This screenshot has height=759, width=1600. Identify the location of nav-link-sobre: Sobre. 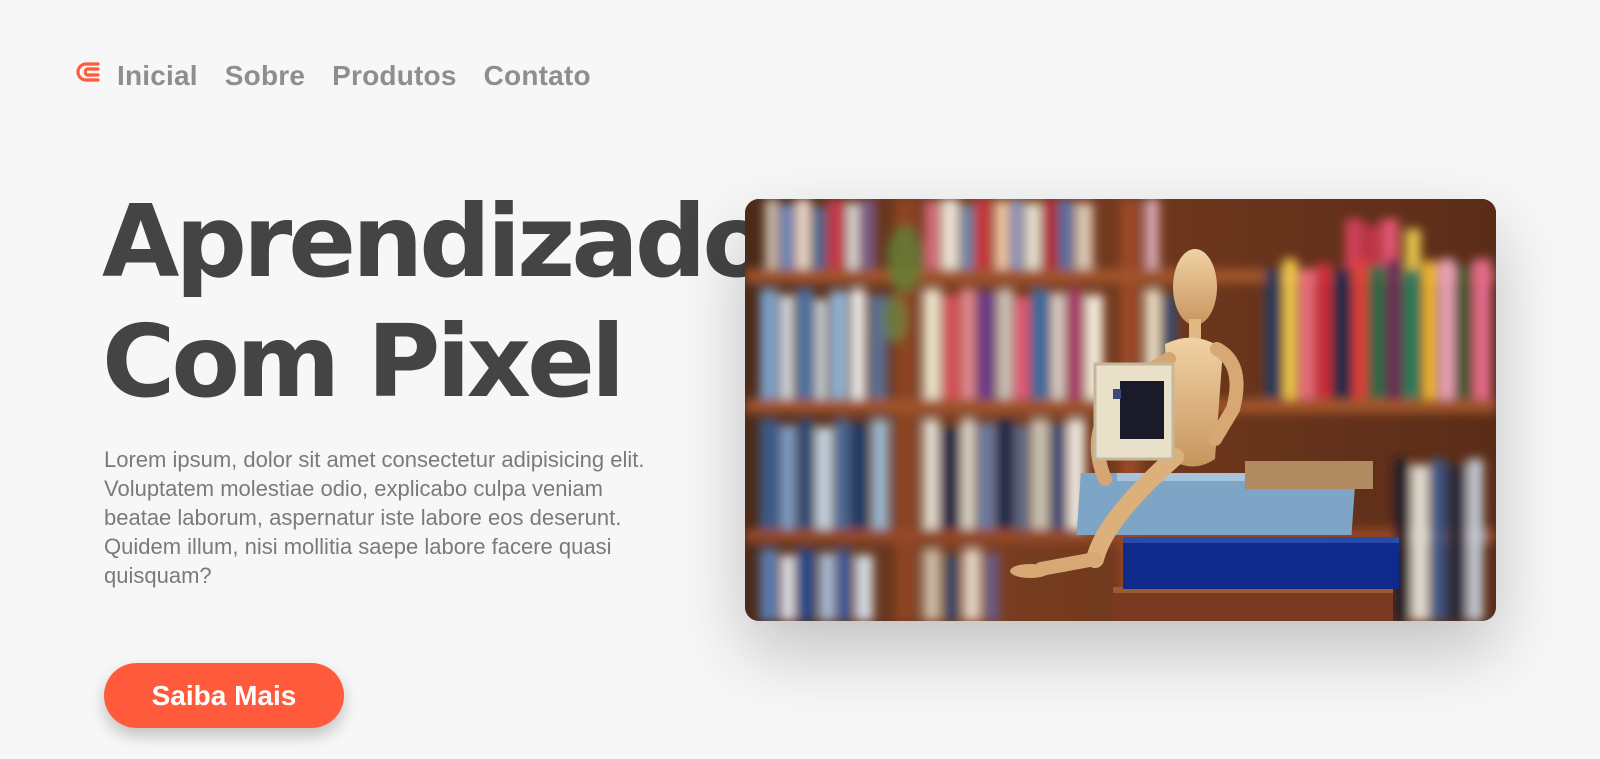
(265, 76).